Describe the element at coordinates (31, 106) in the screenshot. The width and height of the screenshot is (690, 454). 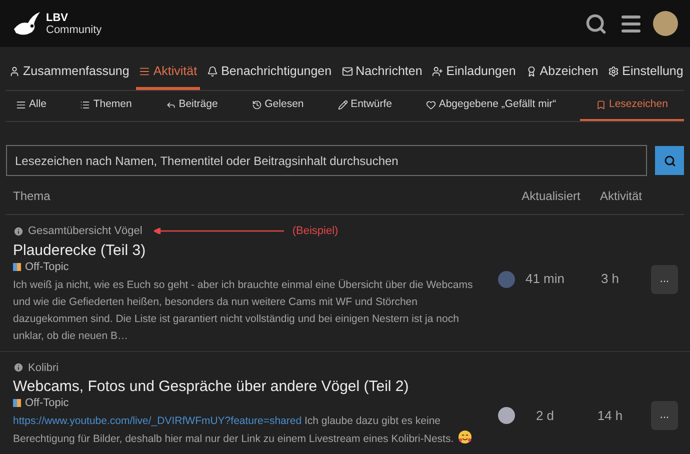
I see `activity-tab: Alle` at that location.